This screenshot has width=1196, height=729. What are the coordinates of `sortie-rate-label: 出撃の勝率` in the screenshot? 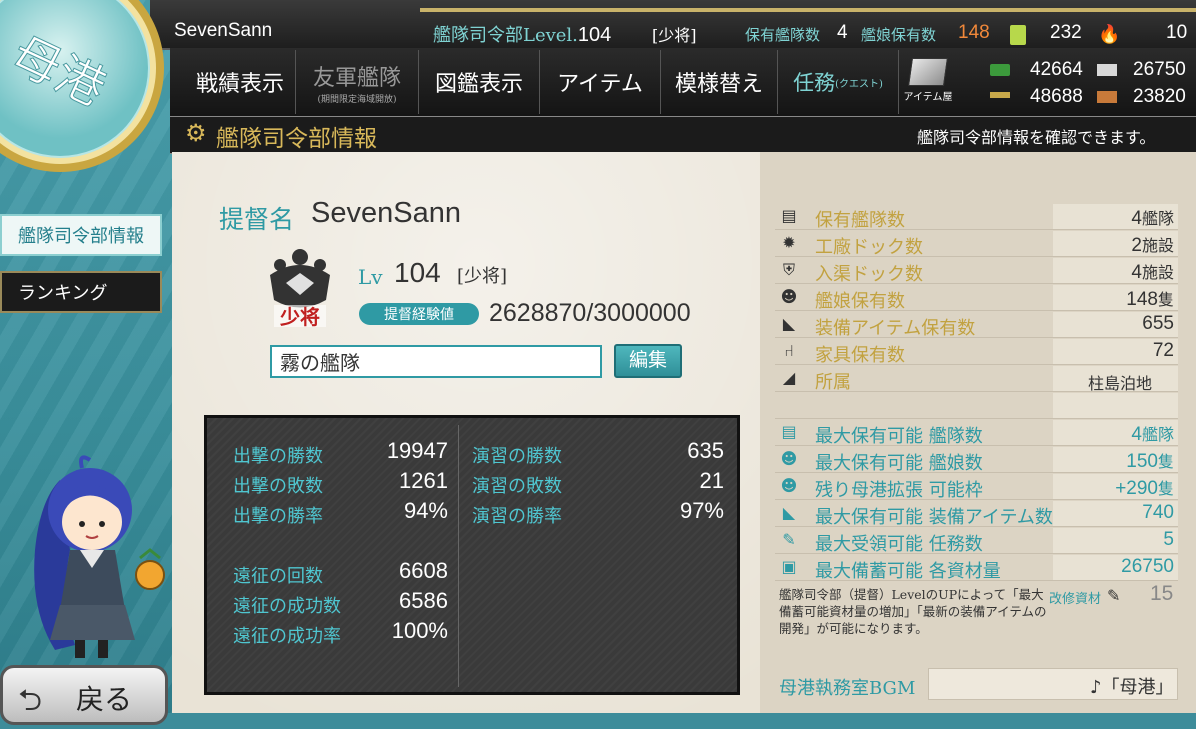 It's located at (278, 516).